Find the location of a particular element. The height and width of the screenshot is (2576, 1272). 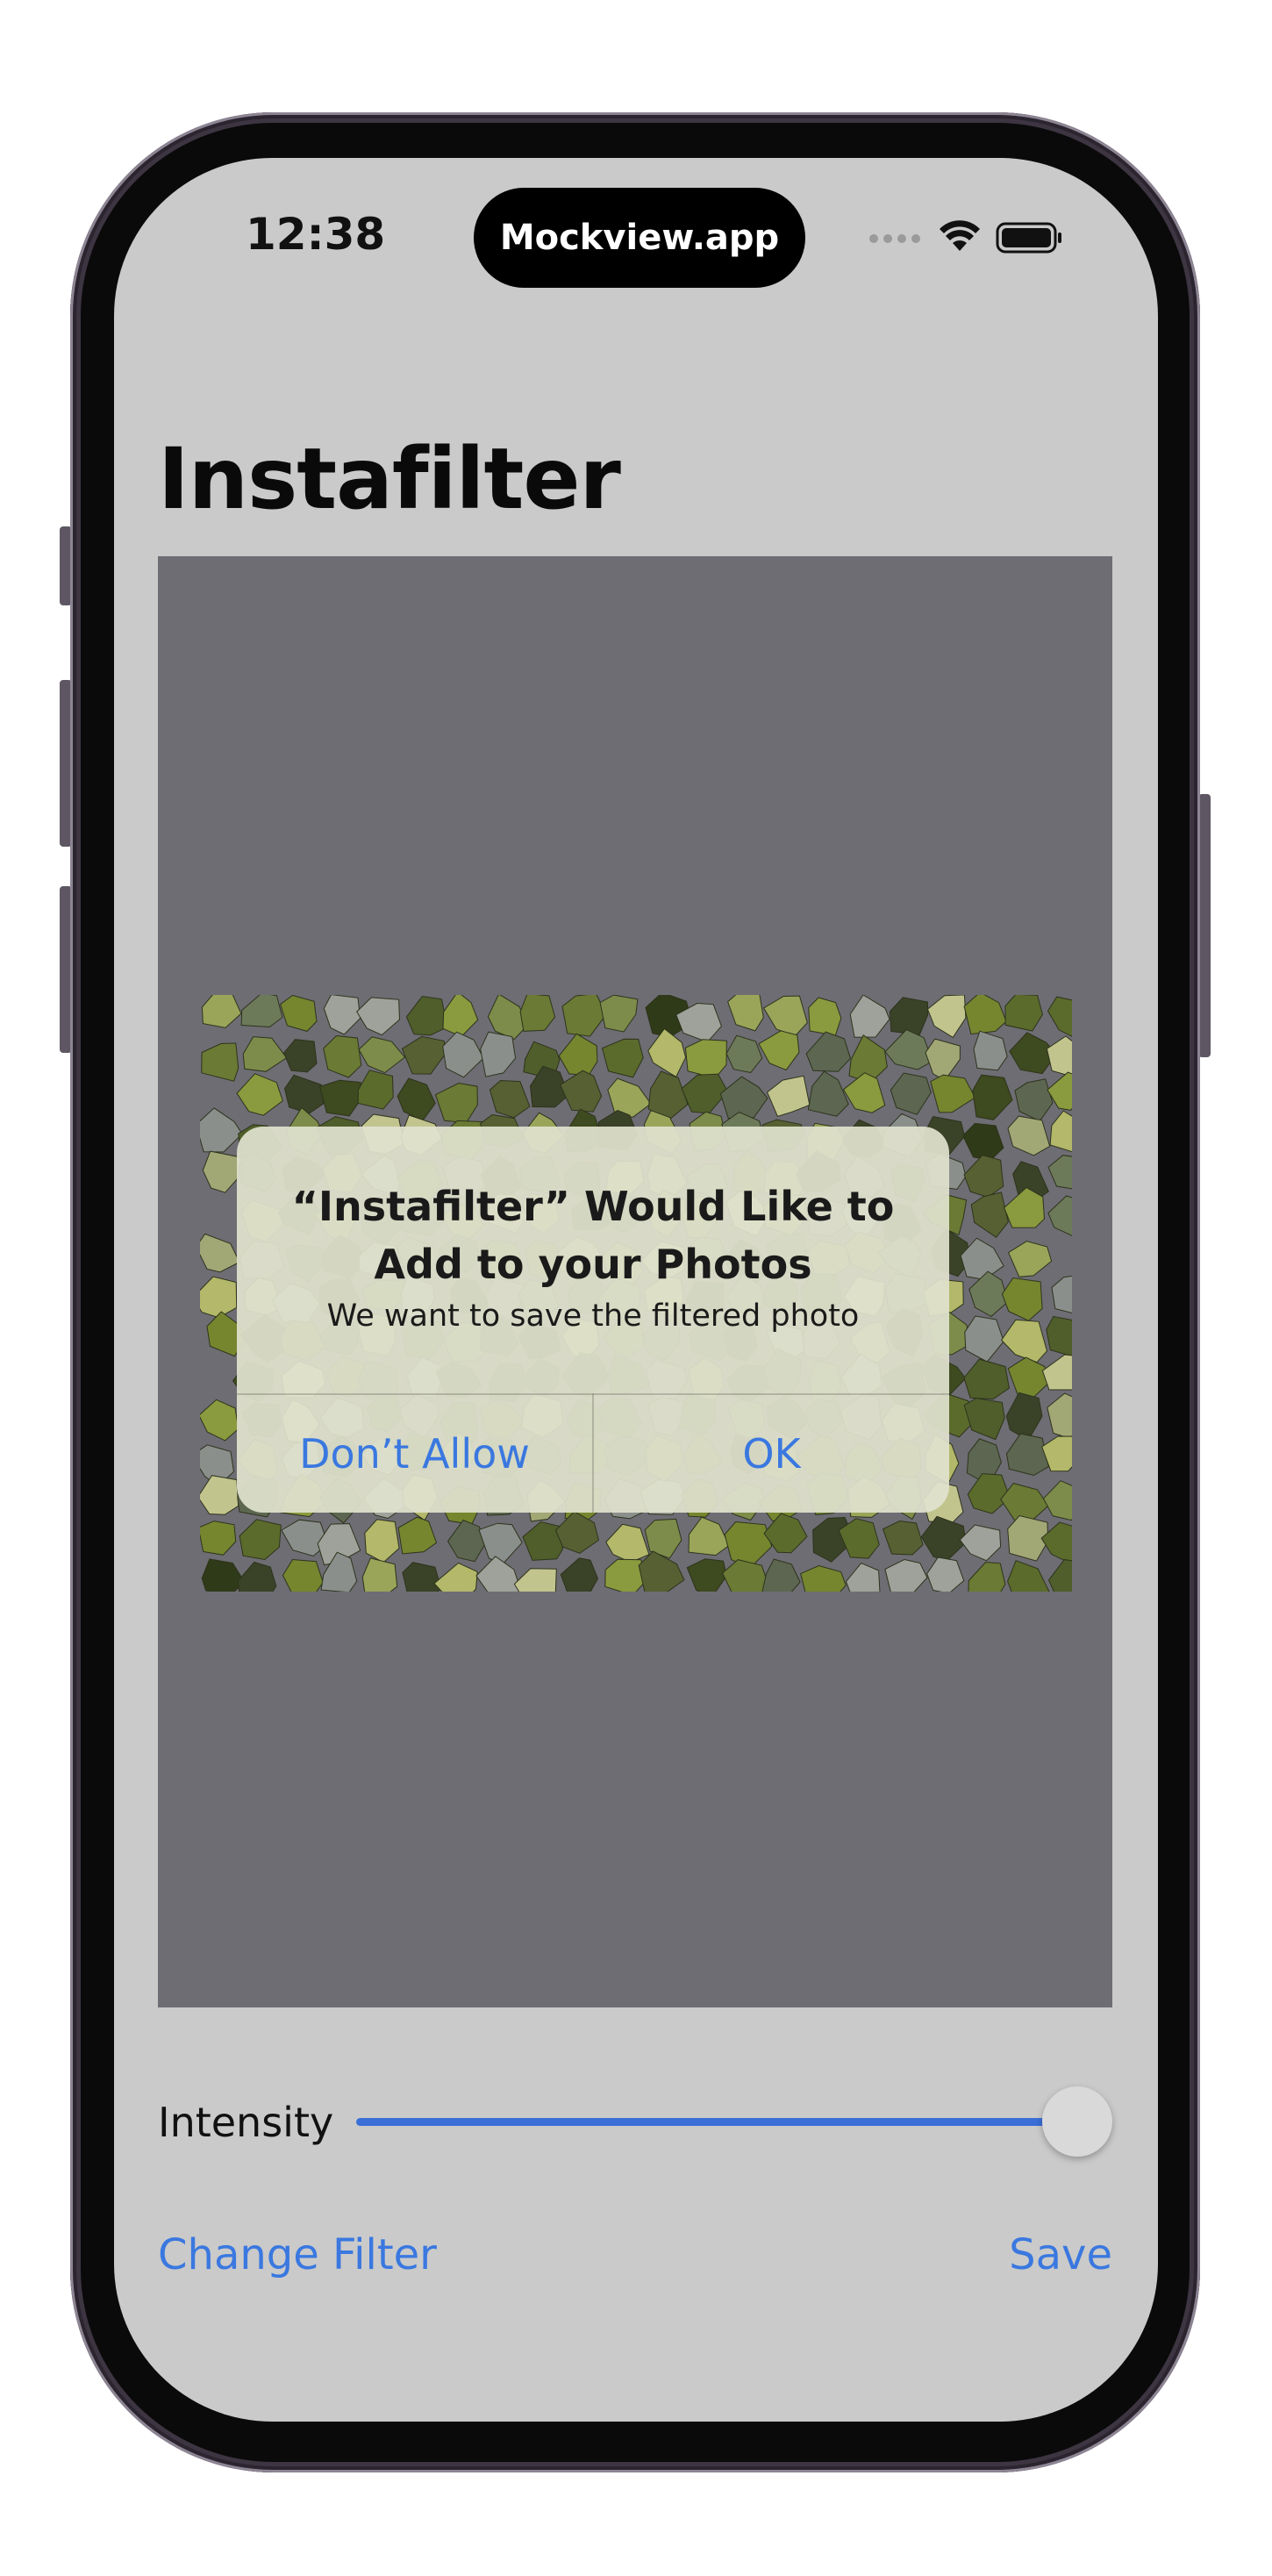

alert-title-line-2: Add to your Photos is located at coordinates (593, 1264).